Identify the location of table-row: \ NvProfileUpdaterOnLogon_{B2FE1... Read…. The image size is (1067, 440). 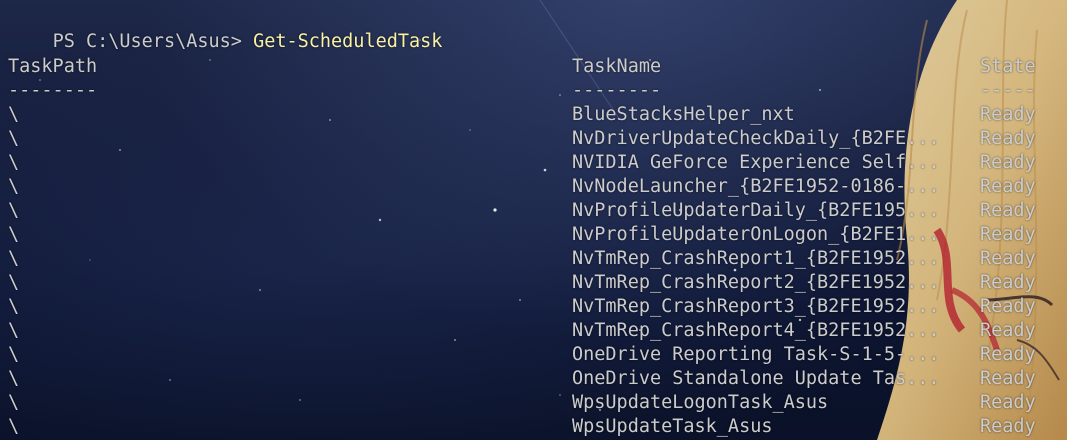
(533, 235).